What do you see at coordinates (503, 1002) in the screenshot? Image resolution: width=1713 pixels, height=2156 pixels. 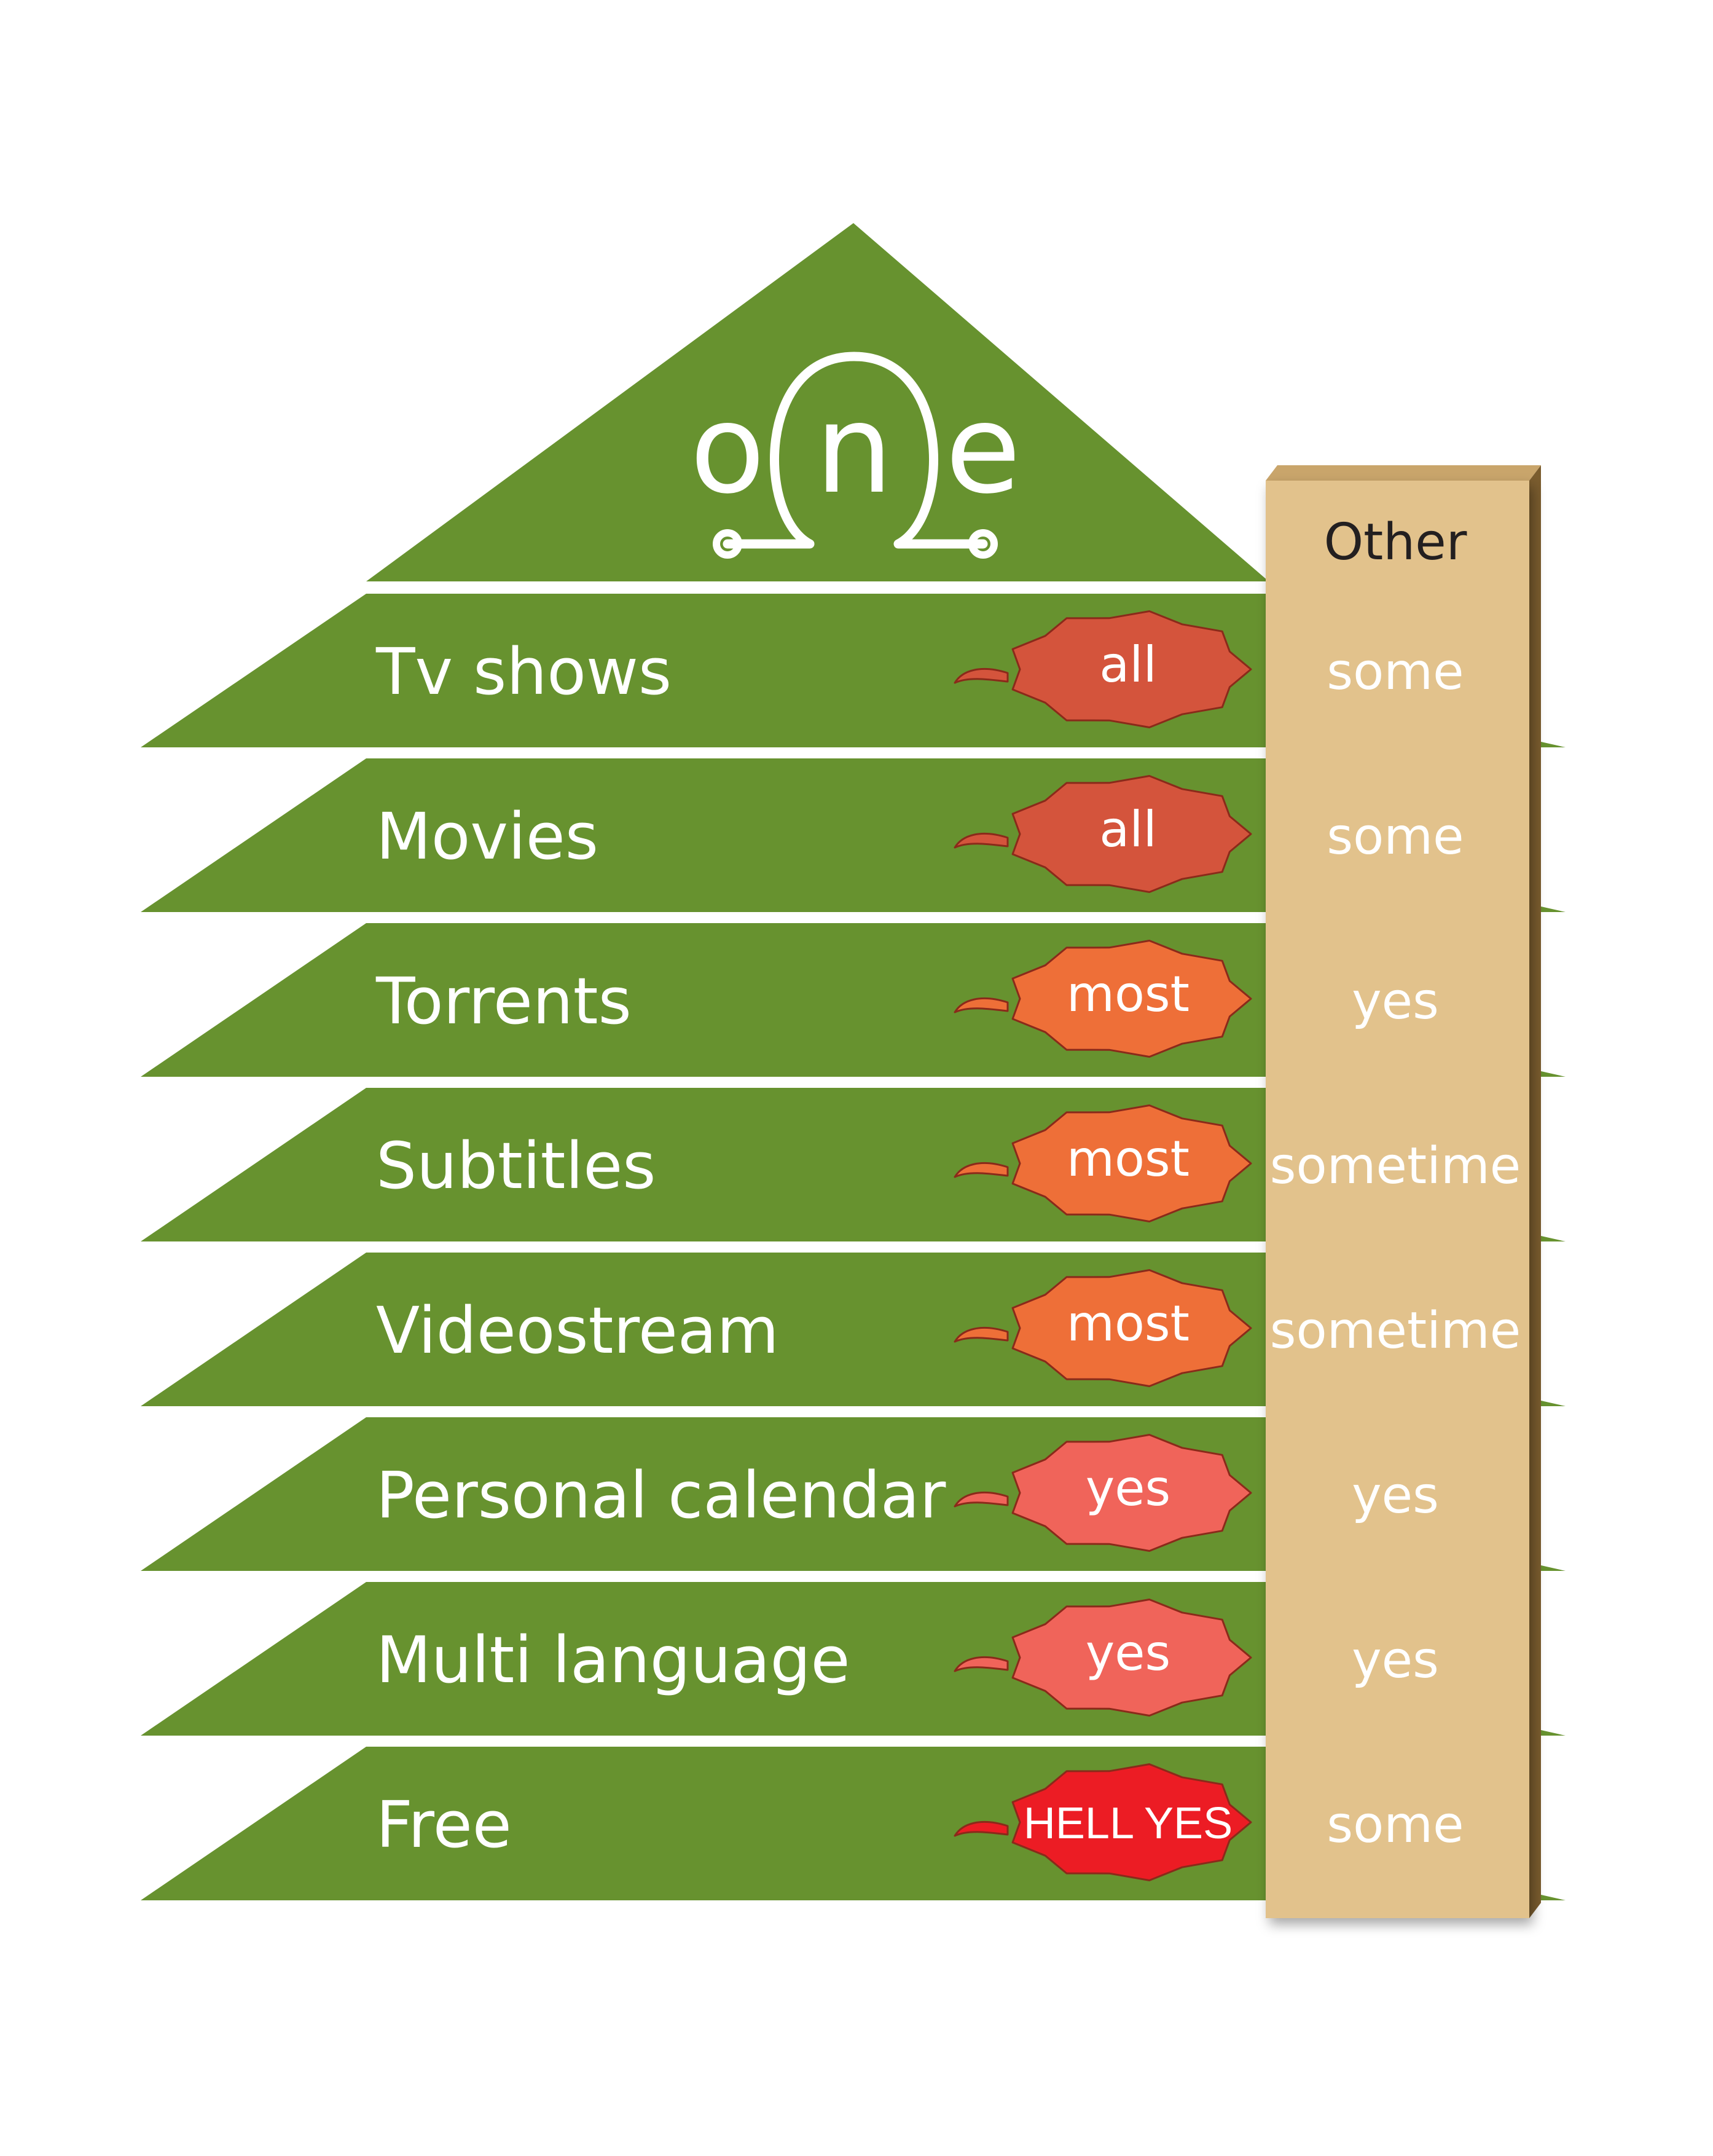 I see `feature-label: Torrents` at bounding box center [503, 1002].